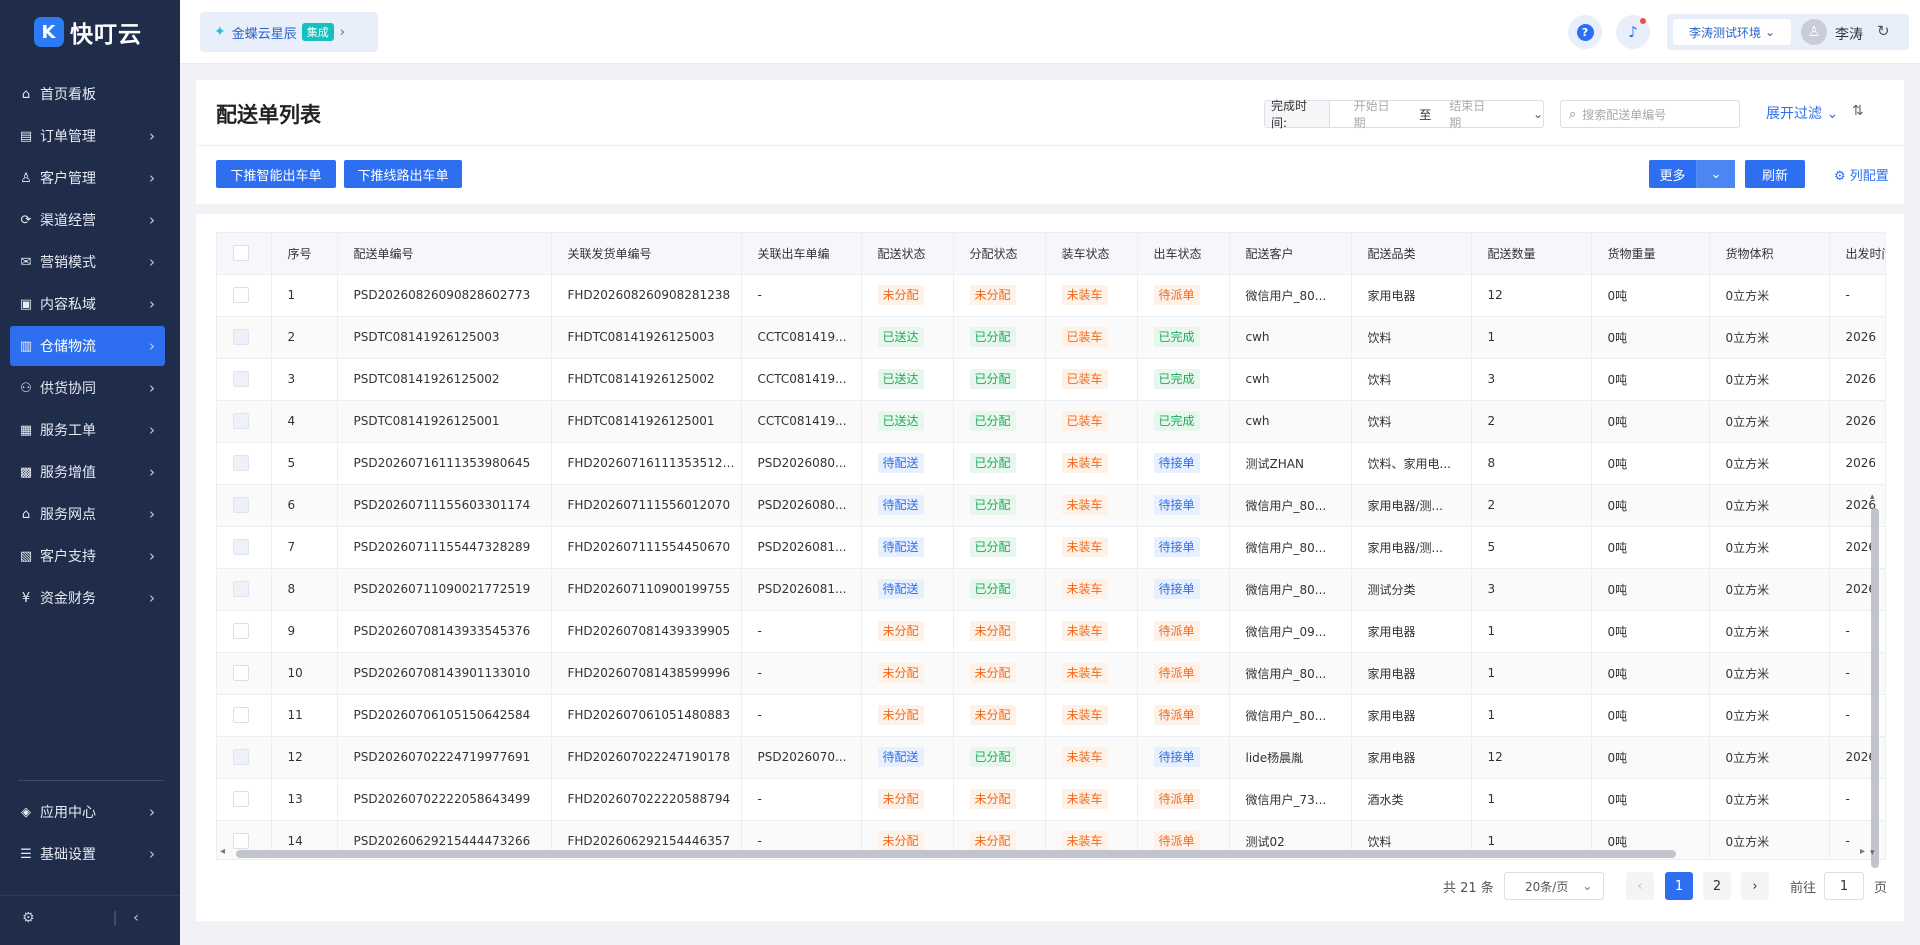  Describe the element at coordinates (444, 673) in the screenshot. I see `delivery-order-number: PSD20260708143901133010` at that location.